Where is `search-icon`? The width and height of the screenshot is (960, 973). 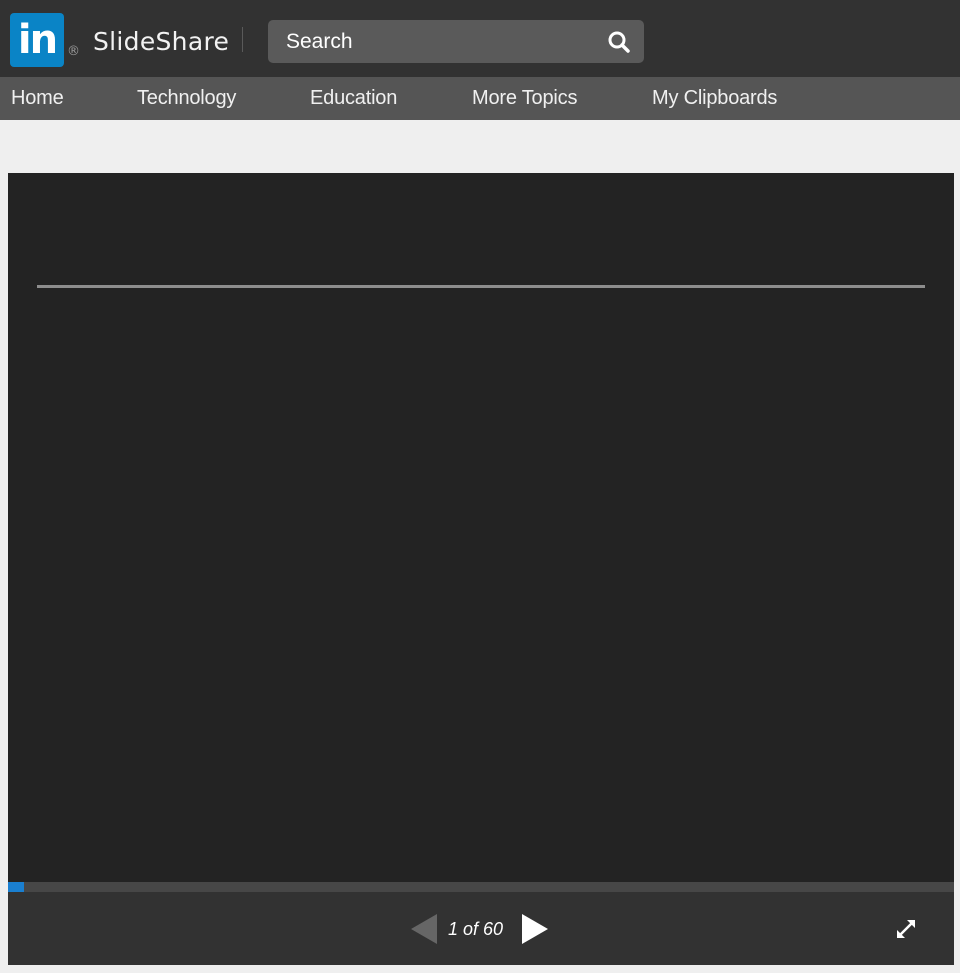
search-icon is located at coordinates (619, 42).